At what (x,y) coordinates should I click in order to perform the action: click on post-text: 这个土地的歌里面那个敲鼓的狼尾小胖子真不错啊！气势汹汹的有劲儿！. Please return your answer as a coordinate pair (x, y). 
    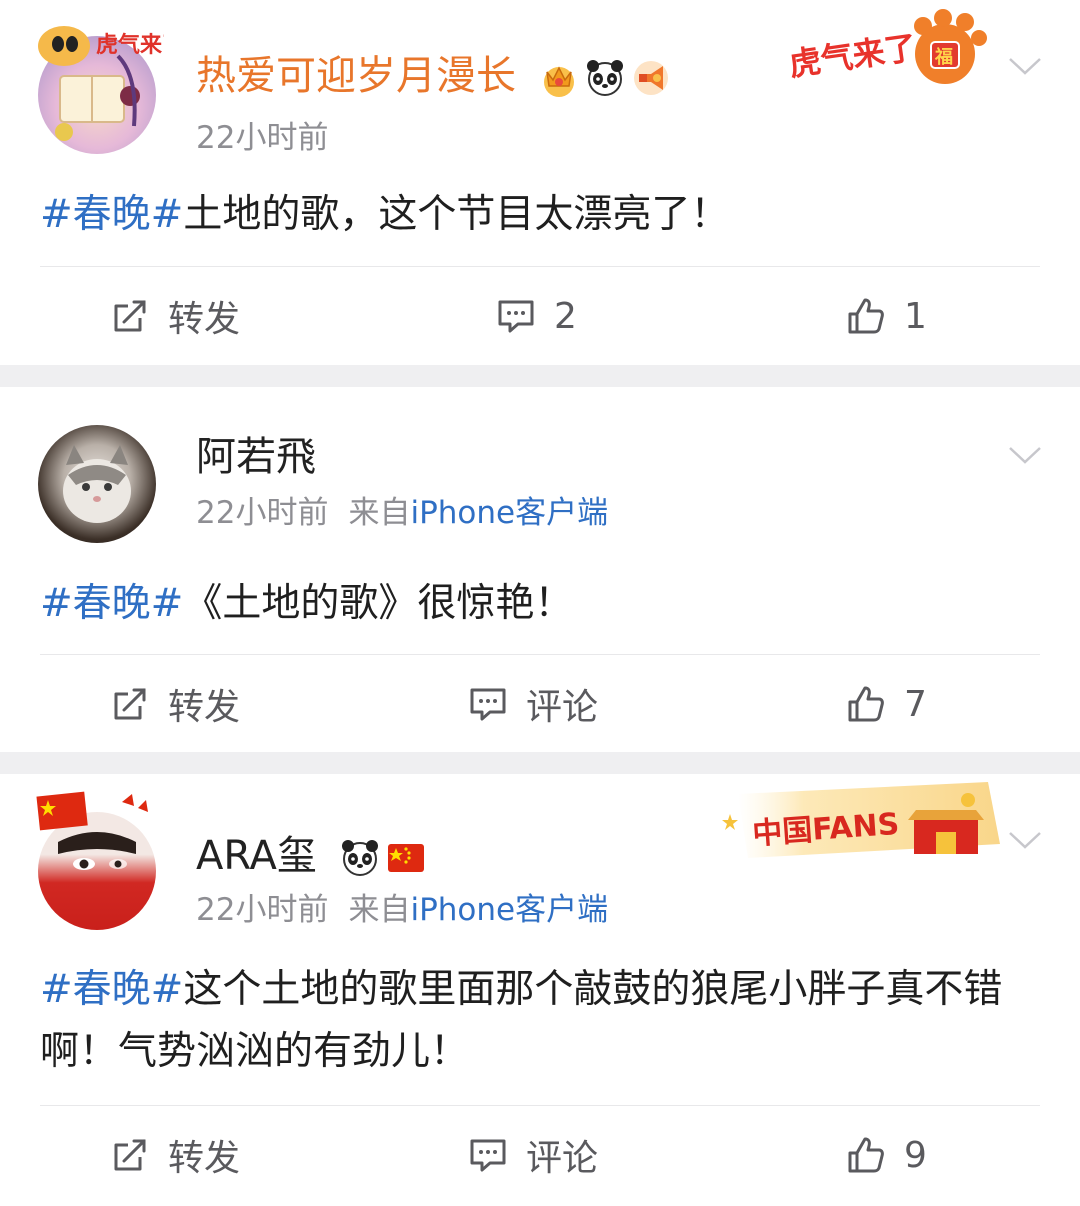
    Looking at the image, I should click on (521, 1020).